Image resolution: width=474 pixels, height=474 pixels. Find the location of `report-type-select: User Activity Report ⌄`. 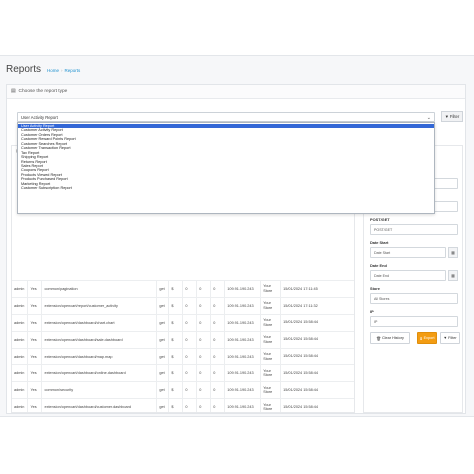

report-type-select: User Activity Report ⌄ is located at coordinates (226, 117).